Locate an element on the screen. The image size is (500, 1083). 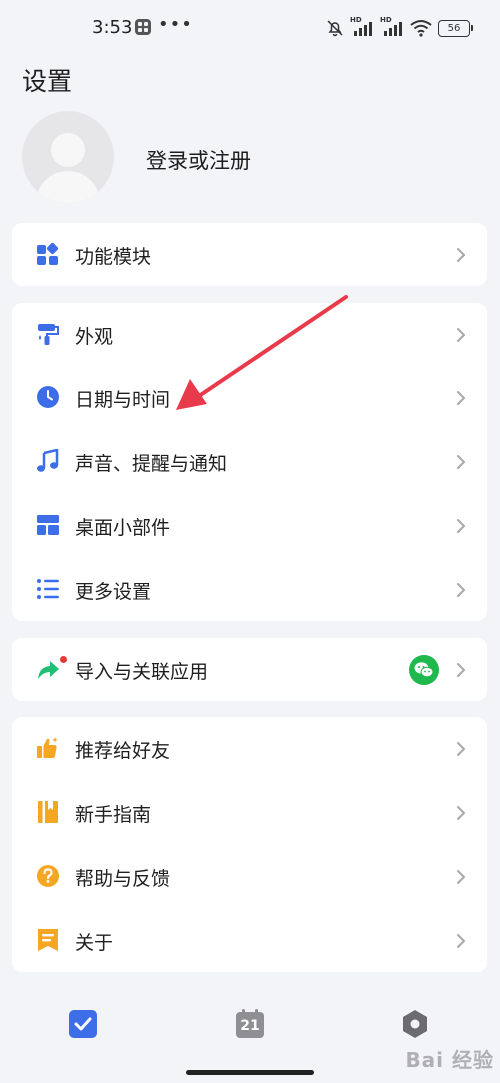
settings-item-appearance: 外观 is located at coordinates (249, 334).